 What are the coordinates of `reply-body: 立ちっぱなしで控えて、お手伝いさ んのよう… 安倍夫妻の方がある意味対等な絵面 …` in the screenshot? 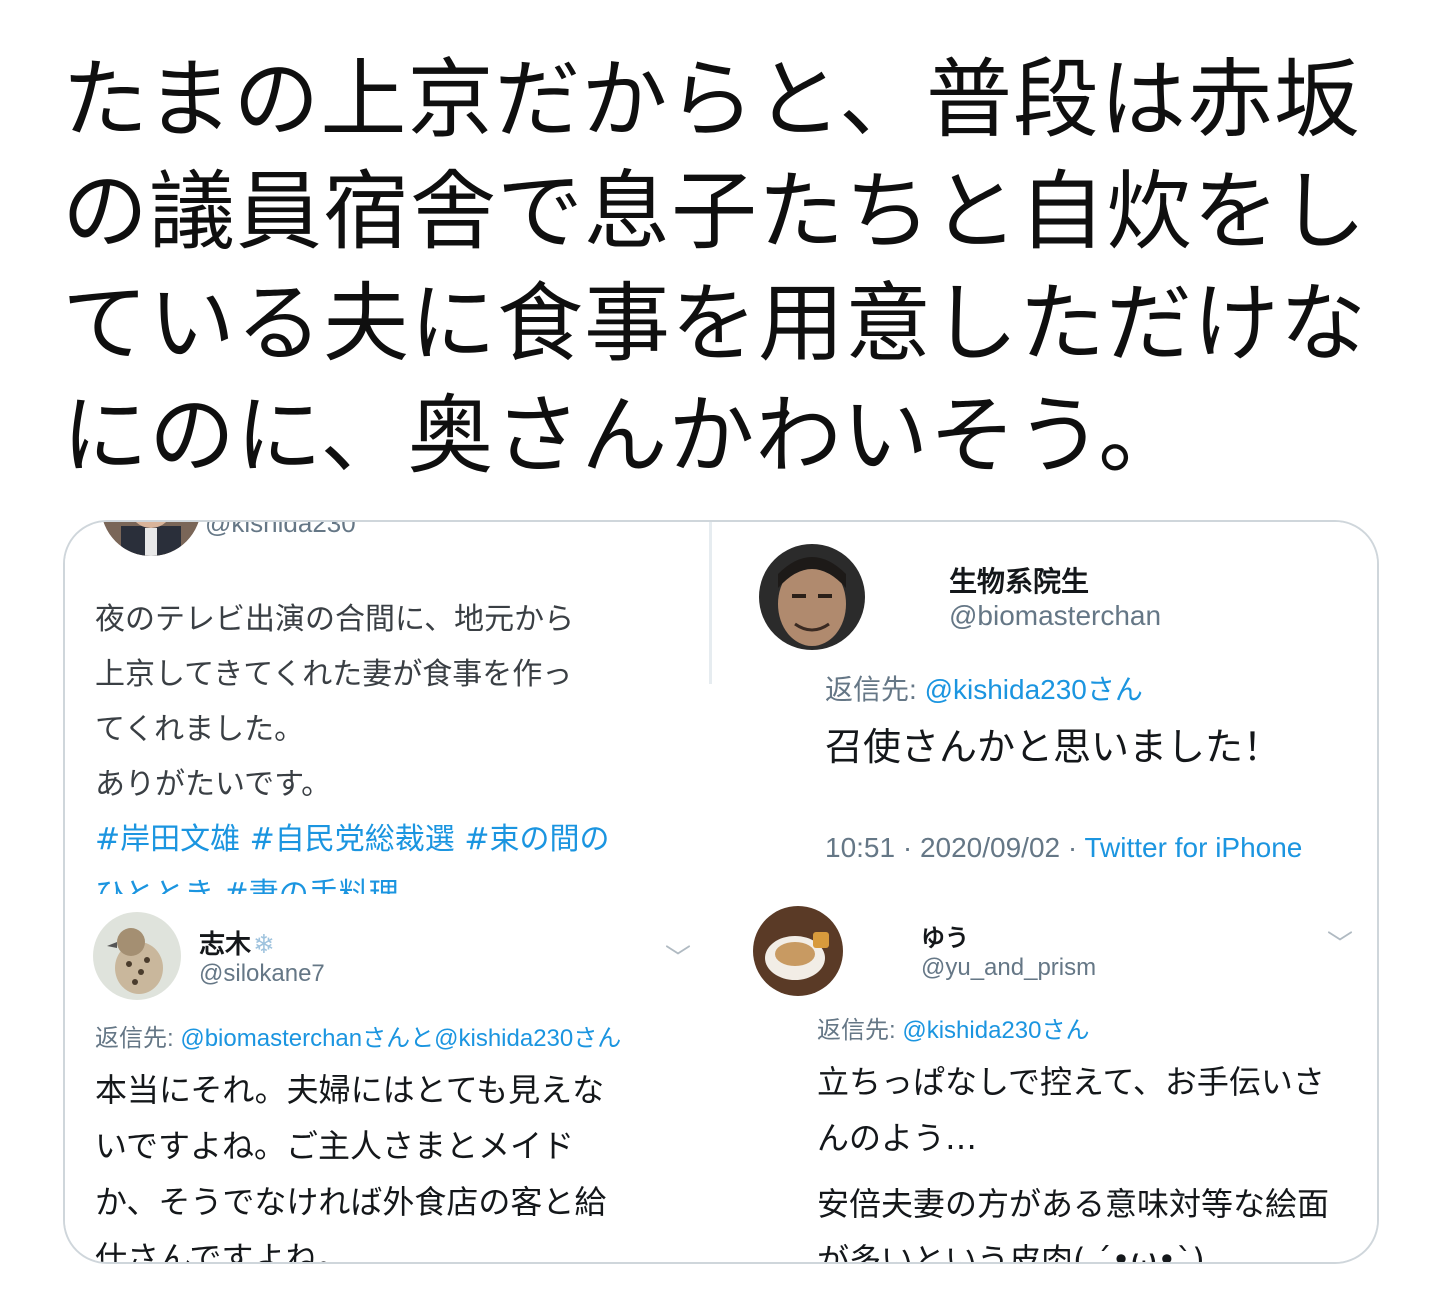 It's located at (1073, 1158).